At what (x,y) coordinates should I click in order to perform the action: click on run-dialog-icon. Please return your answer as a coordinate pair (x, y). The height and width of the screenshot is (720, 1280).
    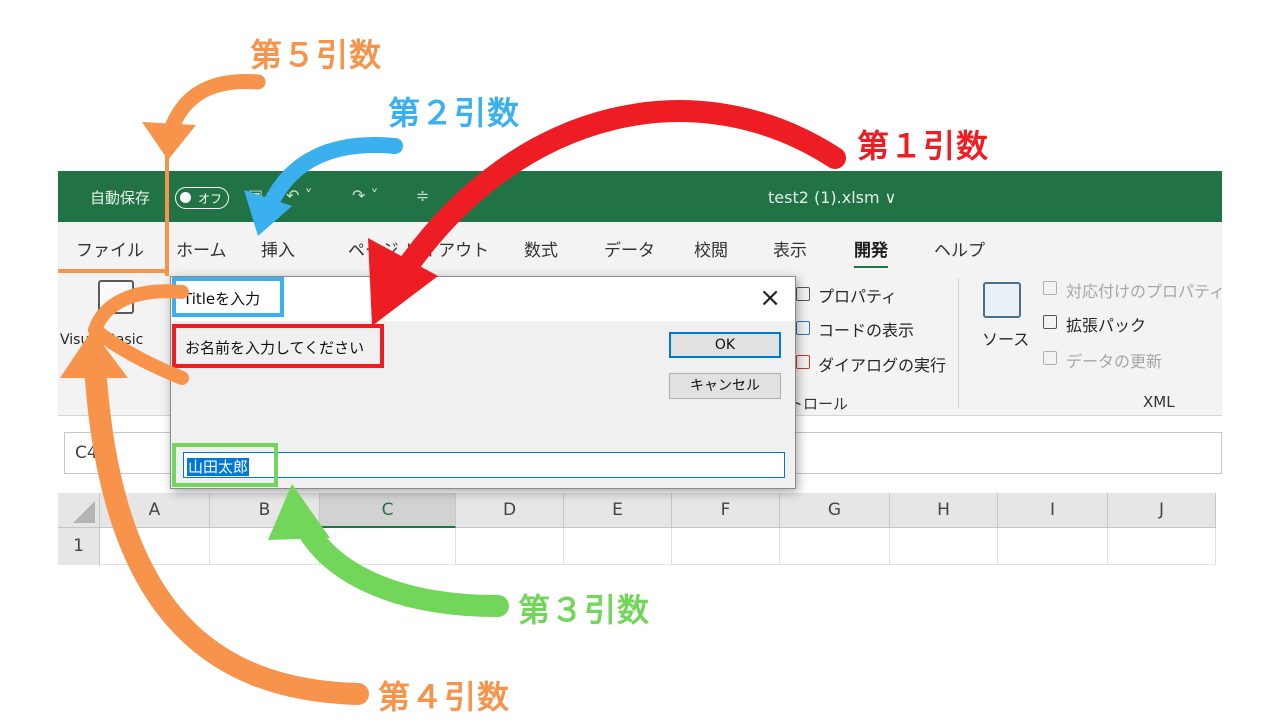
    Looking at the image, I should click on (803, 362).